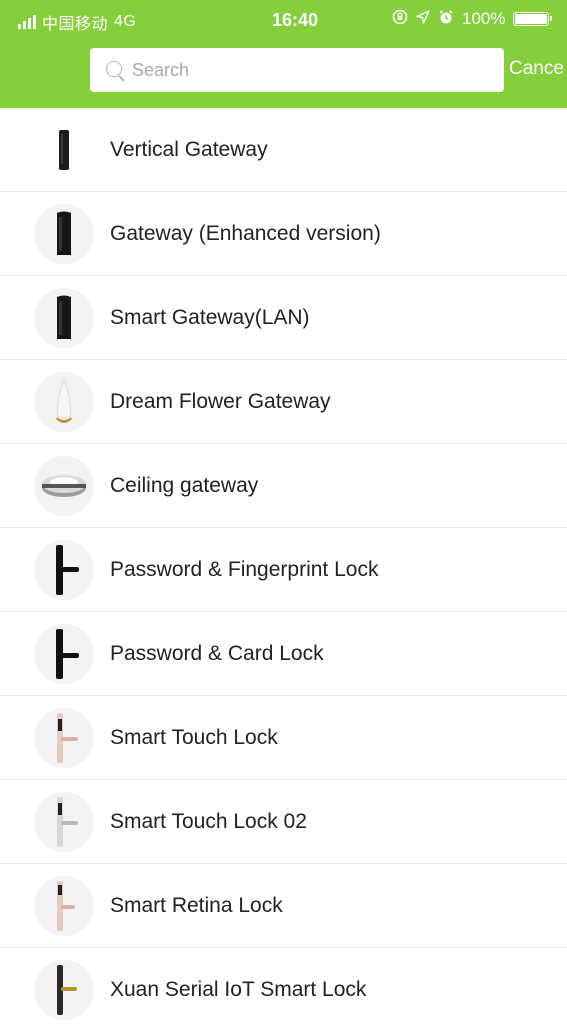  Describe the element at coordinates (238, 989) in the screenshot. I see `item-label: Xuan Serial IoT Smart Lock` at that location.